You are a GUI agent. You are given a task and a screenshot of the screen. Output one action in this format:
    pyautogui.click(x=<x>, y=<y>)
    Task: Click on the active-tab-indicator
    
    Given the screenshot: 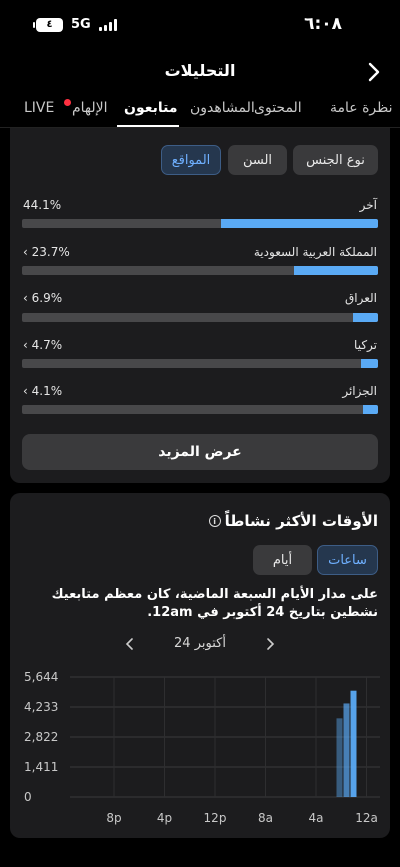 What is the action you would take?
    pyautogui.click(x=148, y=126)
    